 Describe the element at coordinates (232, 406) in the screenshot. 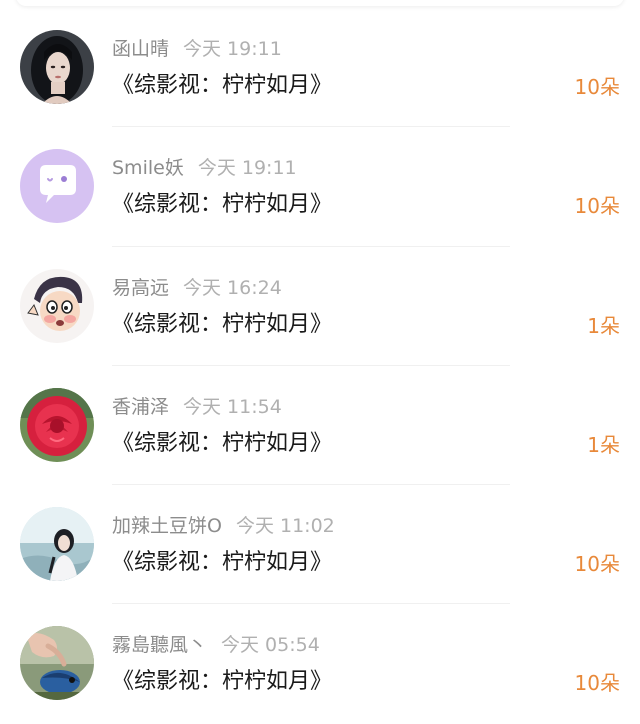

I see `timestamp: 今天 11:54` at that location.